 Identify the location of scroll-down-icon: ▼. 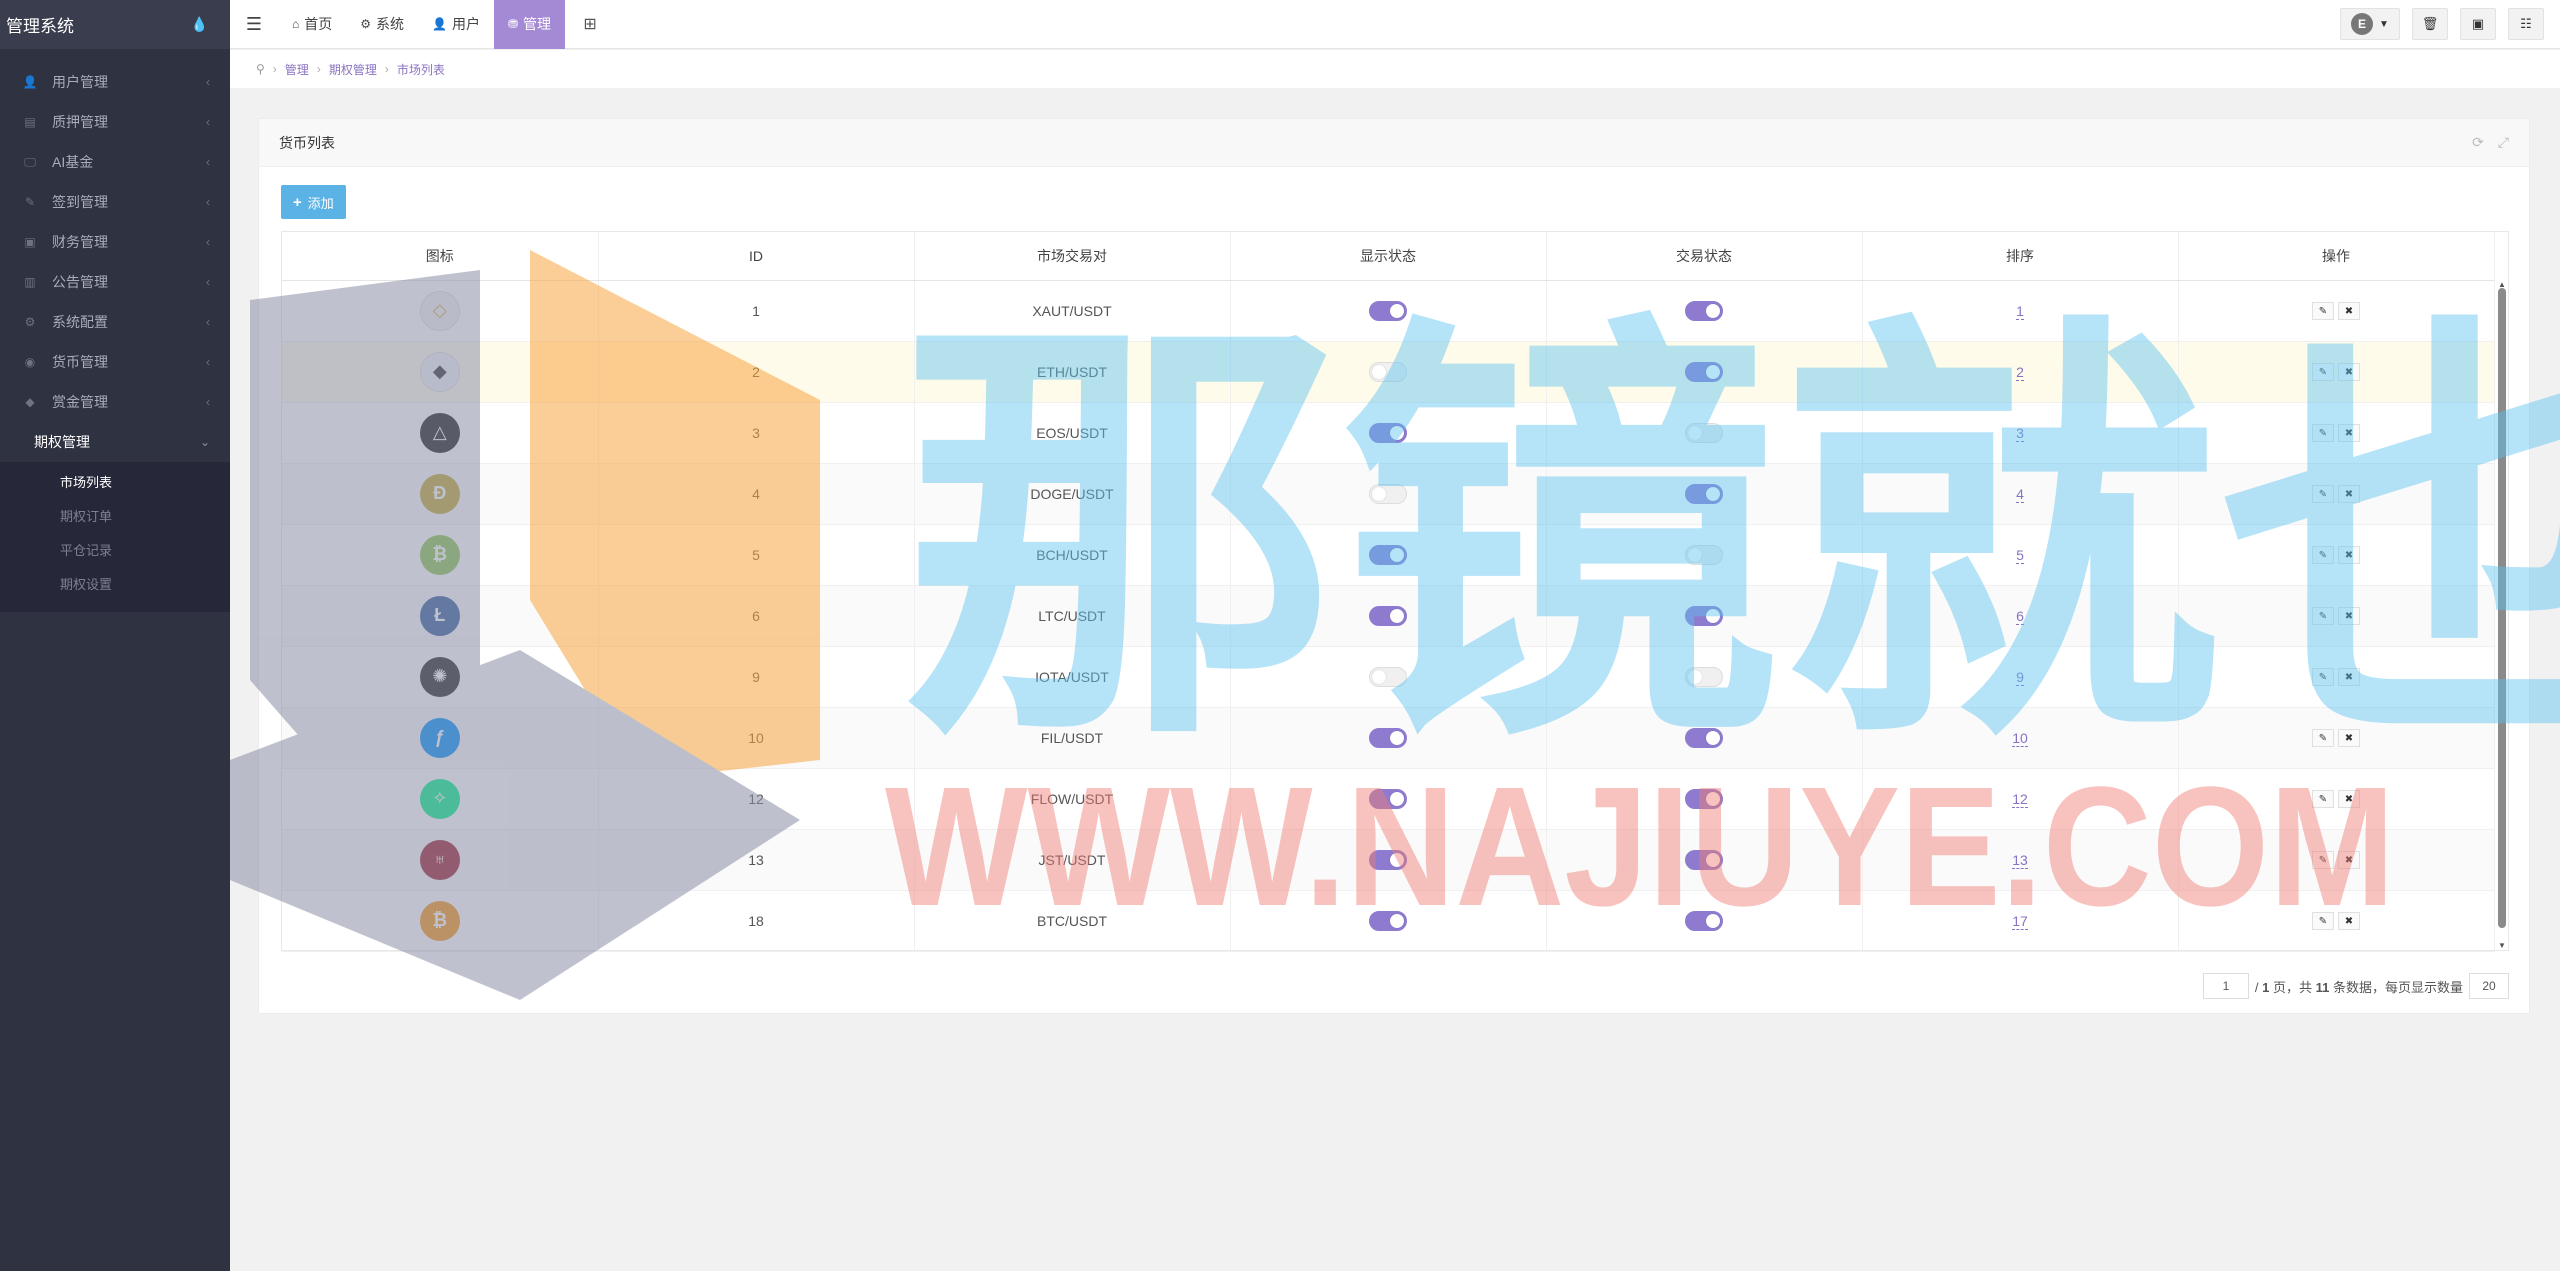
(2502, 945).